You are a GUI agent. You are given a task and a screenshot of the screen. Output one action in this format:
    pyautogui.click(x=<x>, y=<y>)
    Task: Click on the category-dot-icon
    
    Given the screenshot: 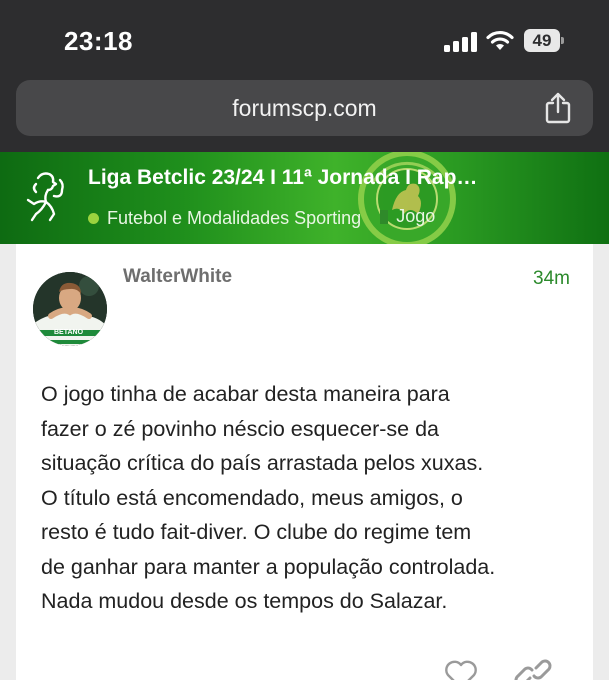 What is the action you would take?
    pyautogui.click(x=93, y=218)
    